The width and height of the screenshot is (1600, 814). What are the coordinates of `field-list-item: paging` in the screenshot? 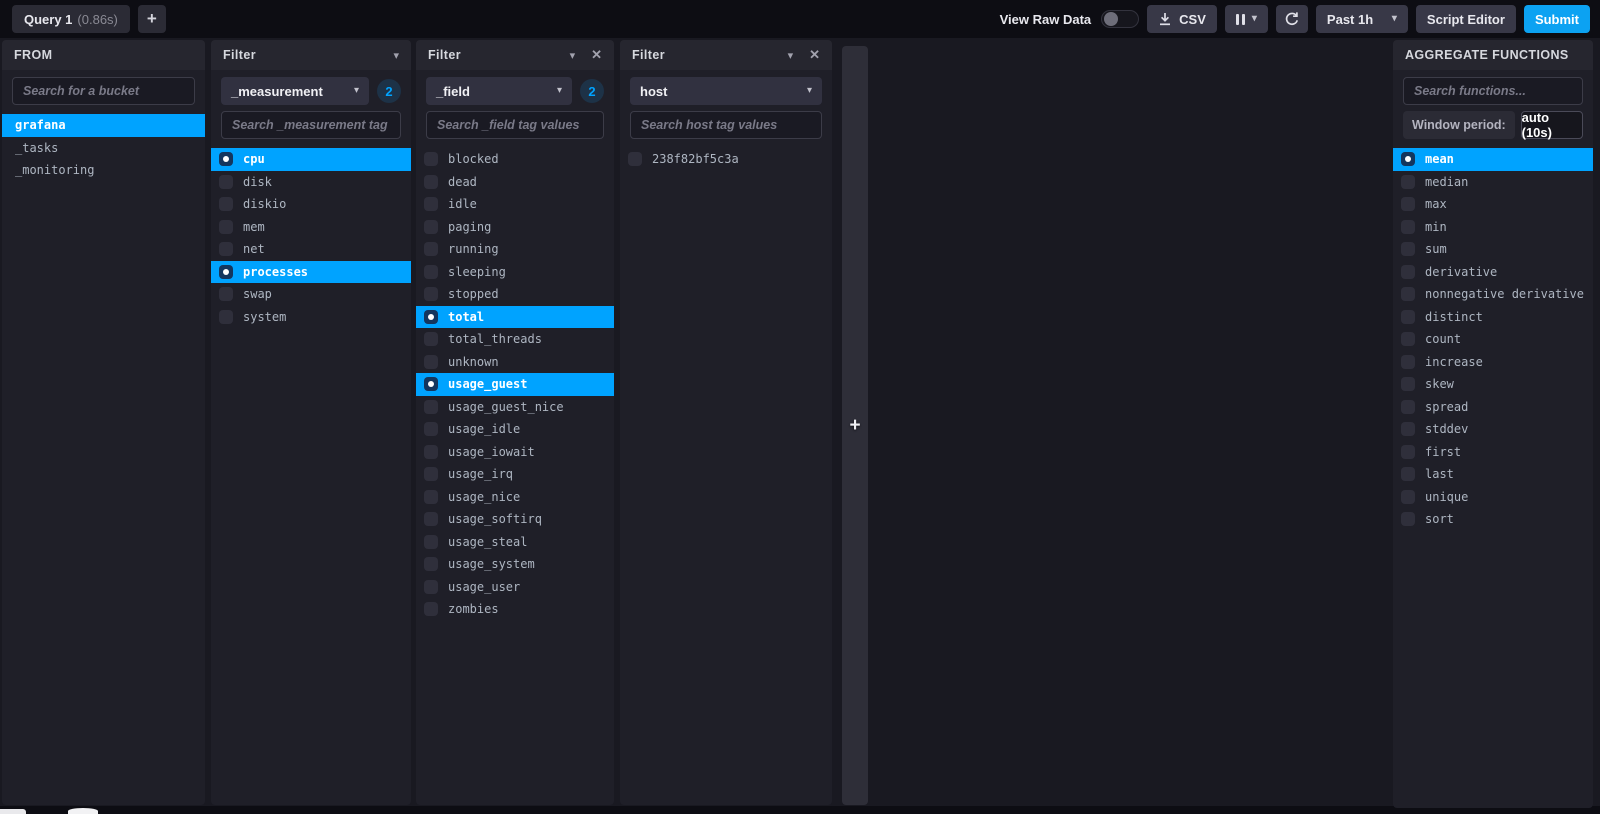 It's located at (515, 227).